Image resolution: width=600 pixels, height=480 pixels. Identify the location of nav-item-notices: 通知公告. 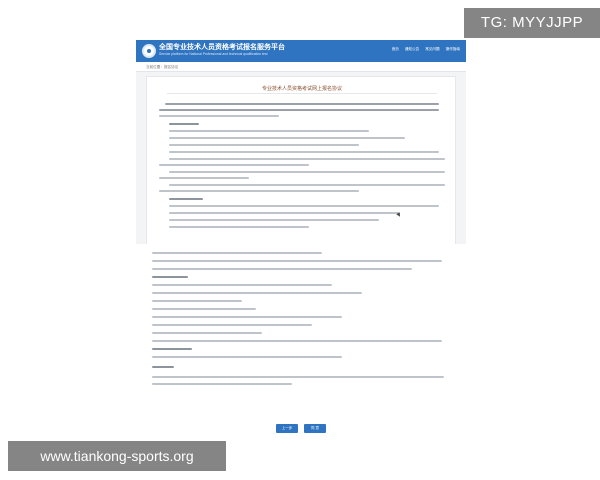
(412, 49).